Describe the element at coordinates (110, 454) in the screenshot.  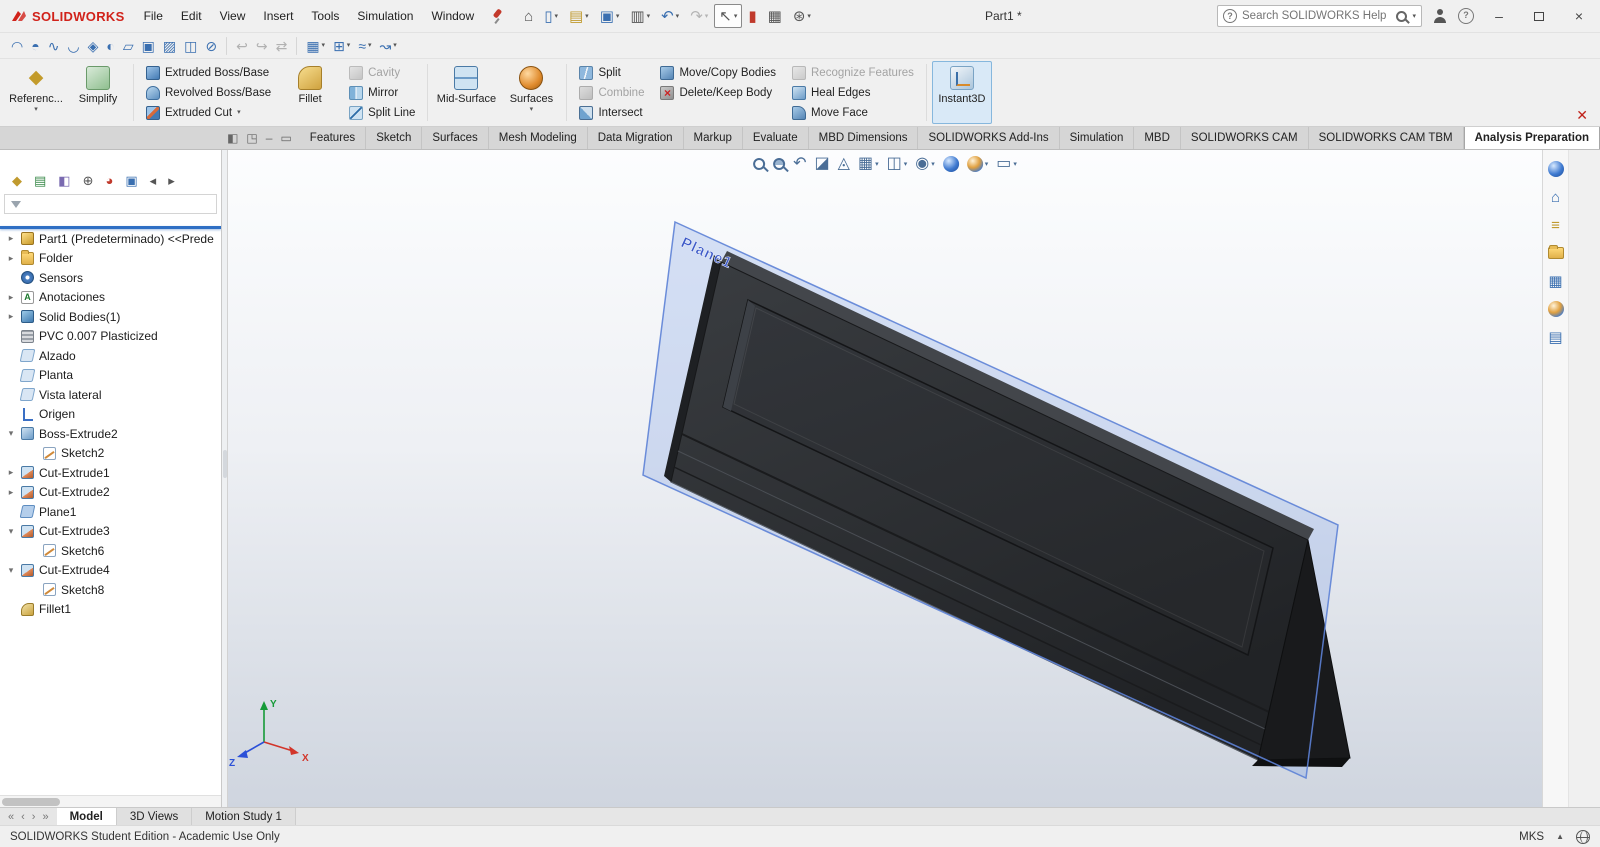
I see `tree-item: Sketch2` at that location.